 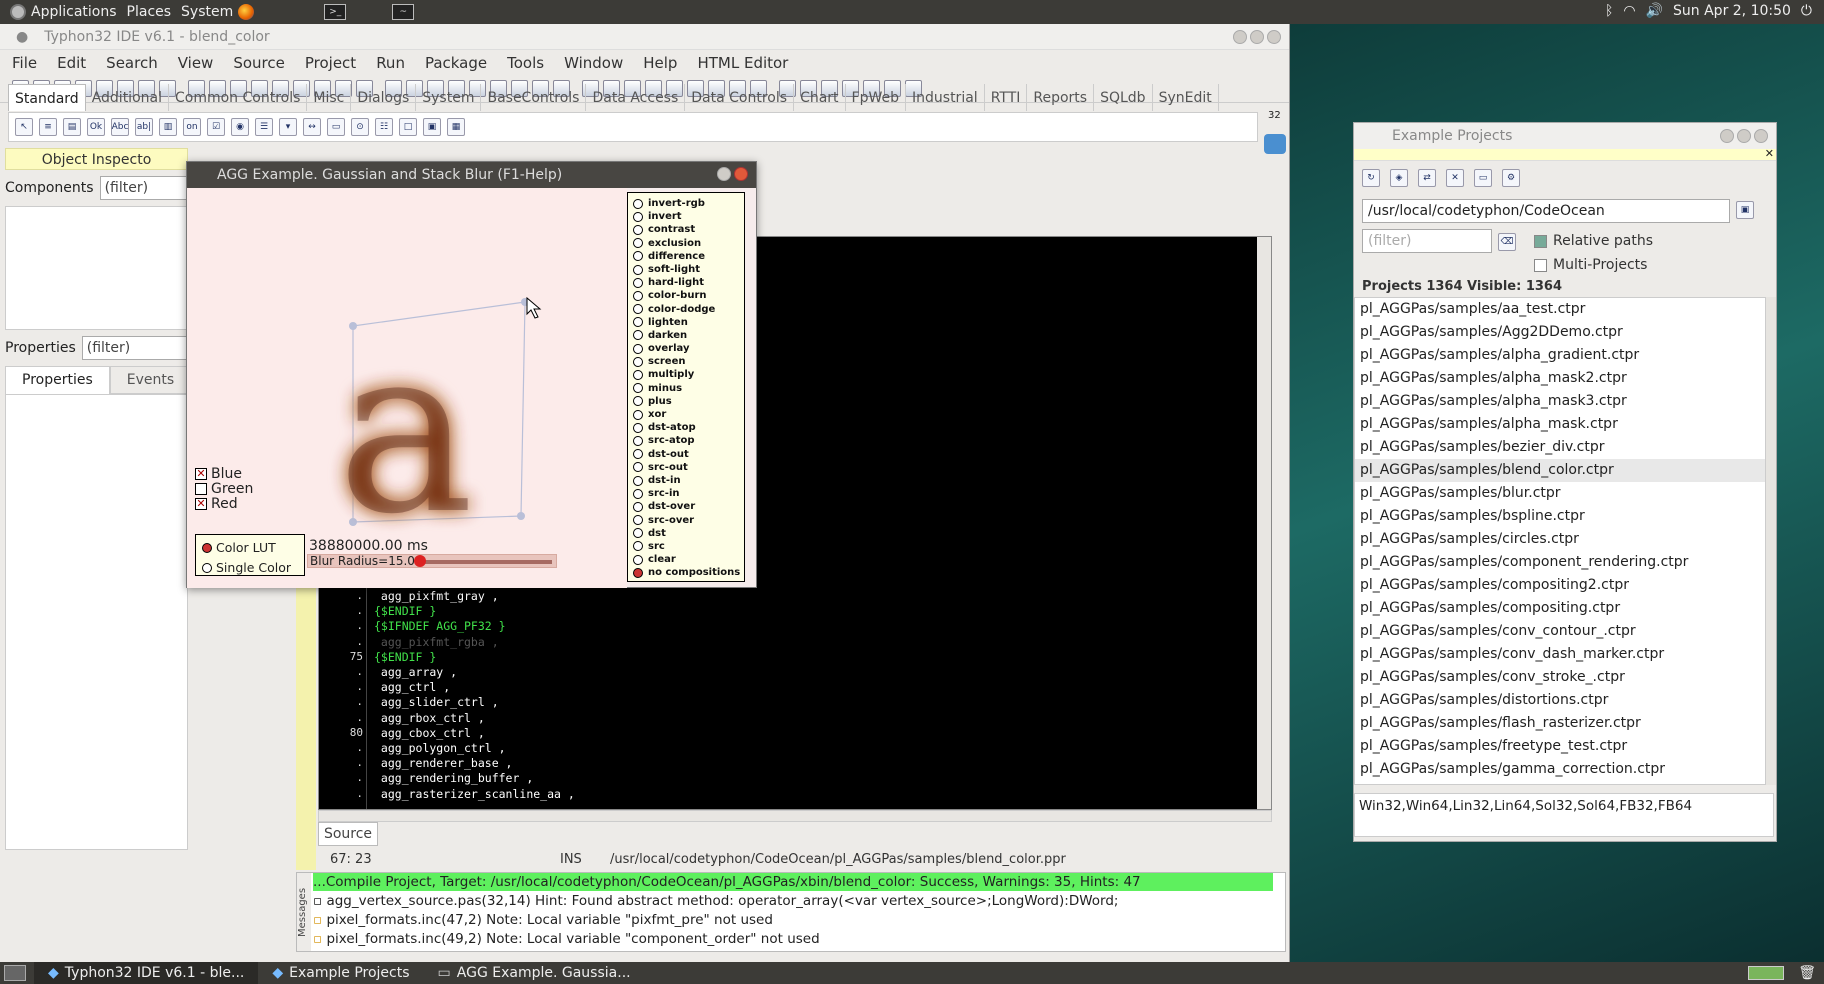 What do you see at coordinates (1546, 211) in the screenshot?
I see `ep-path-input: /usr/local/codetyphon/CodeOcean` at bounding box center [1546, 211].